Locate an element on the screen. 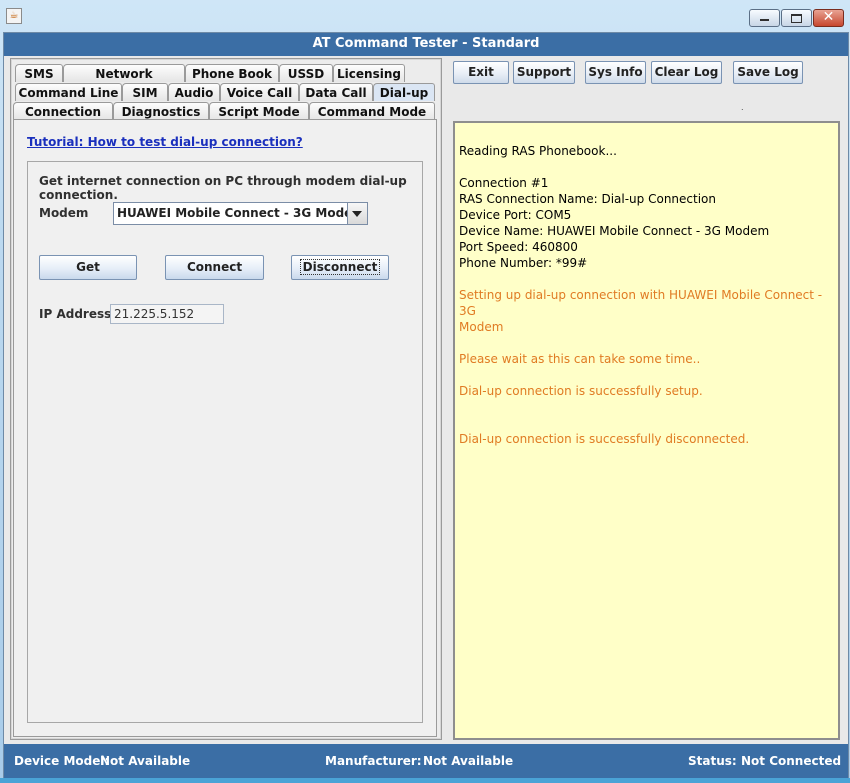 This screenshot has height=783, width=850. tab-data-call: Data Call is located at coordinates (336, 92).